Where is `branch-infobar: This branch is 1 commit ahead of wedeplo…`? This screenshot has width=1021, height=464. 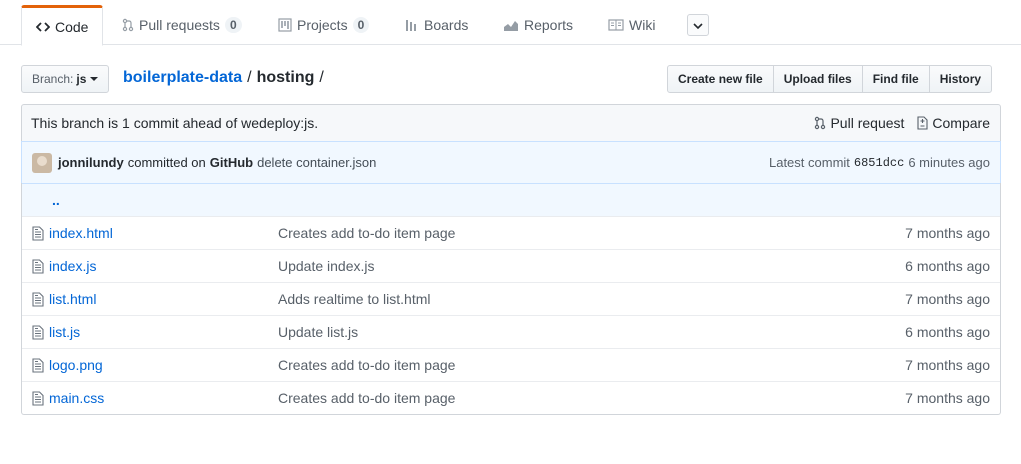 branch-infobar: This branch is 1 commit ahead of wedeplo… is located at coordinates (511, 123).